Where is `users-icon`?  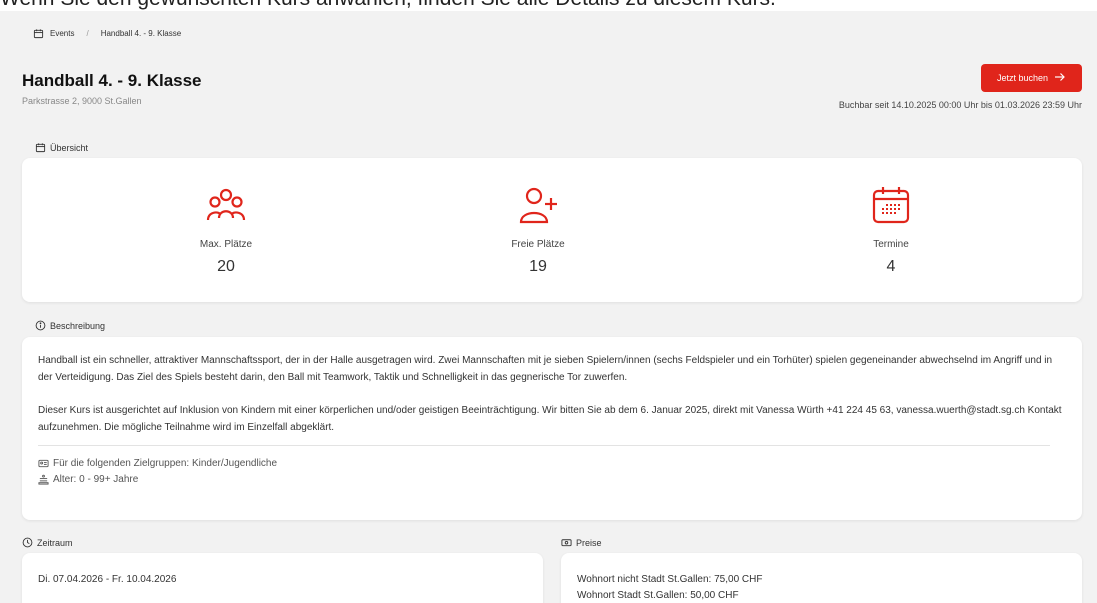
users-icon is located at coordinates (226, 204).